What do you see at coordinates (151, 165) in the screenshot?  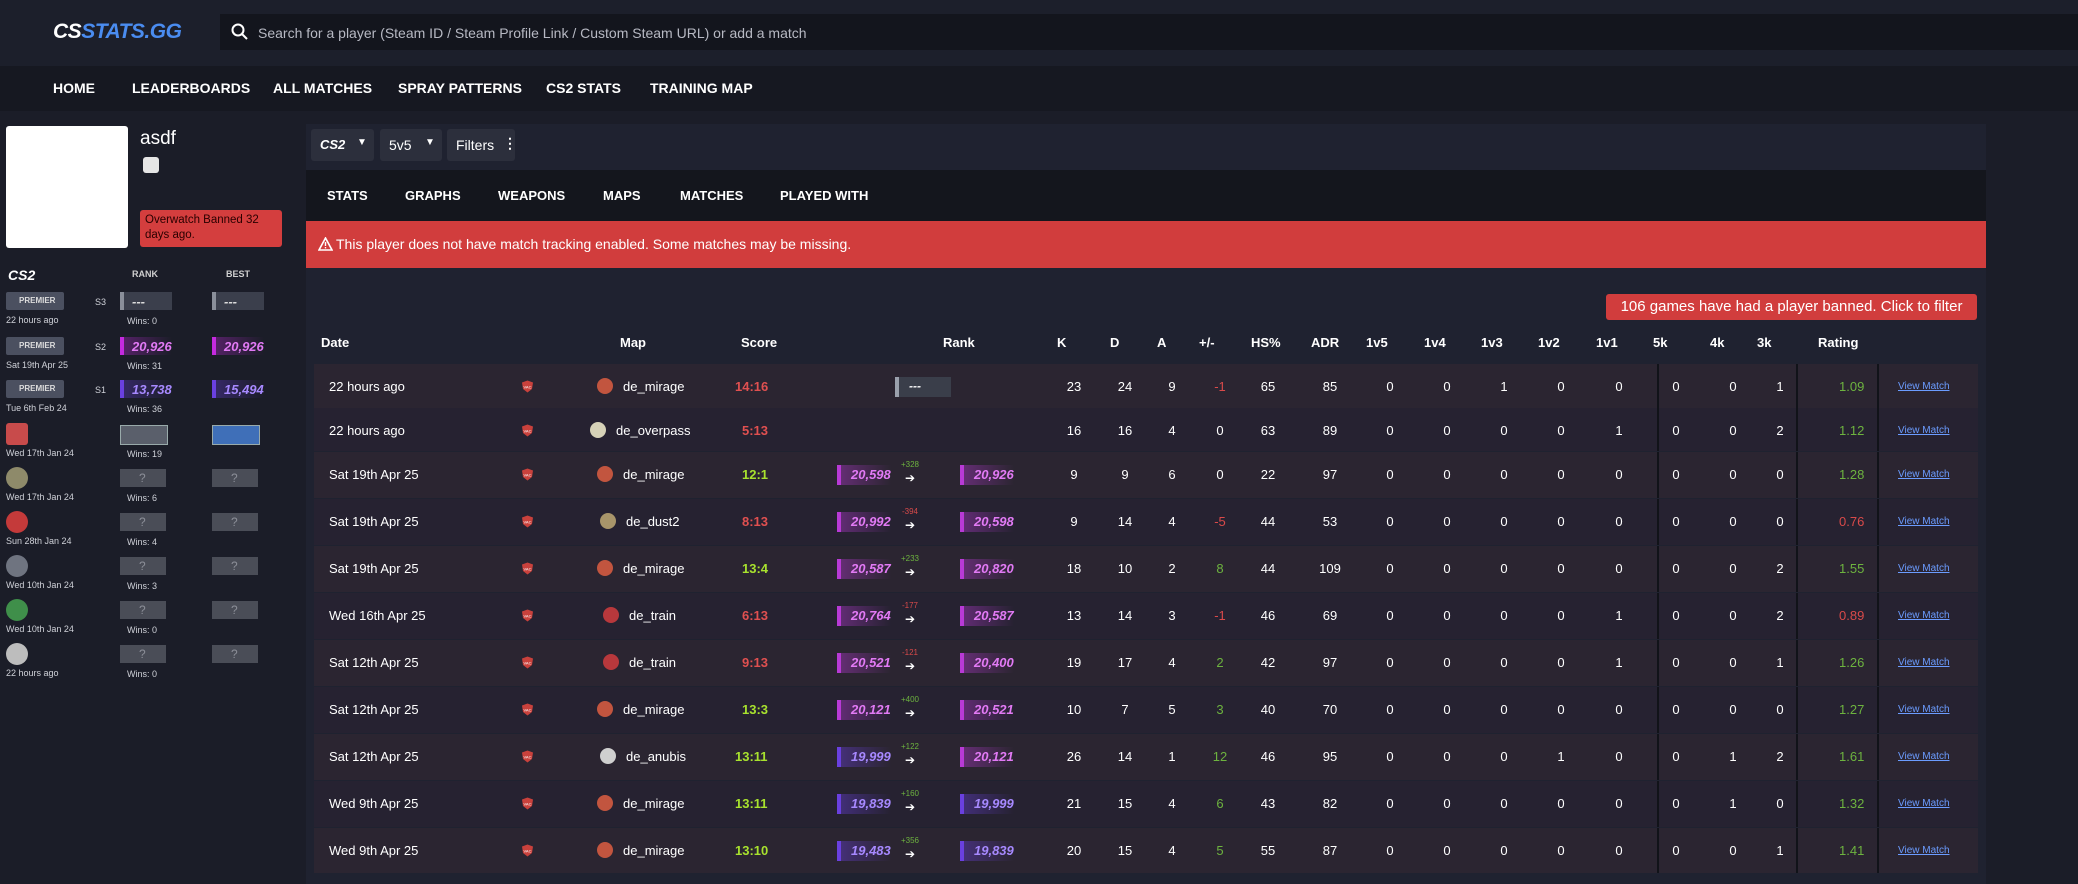 I see `steam-icon` at bounding box center [151, 165].